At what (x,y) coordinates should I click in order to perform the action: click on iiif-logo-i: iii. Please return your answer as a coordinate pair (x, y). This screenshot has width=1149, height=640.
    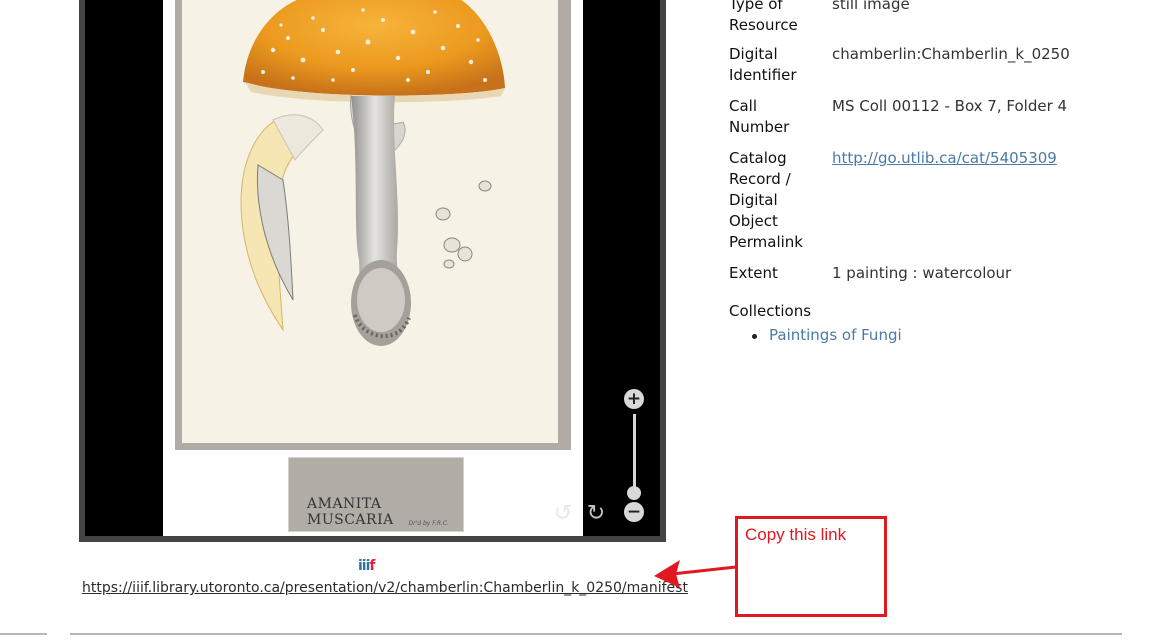
    Looking at the image, I should click on (364, 566).